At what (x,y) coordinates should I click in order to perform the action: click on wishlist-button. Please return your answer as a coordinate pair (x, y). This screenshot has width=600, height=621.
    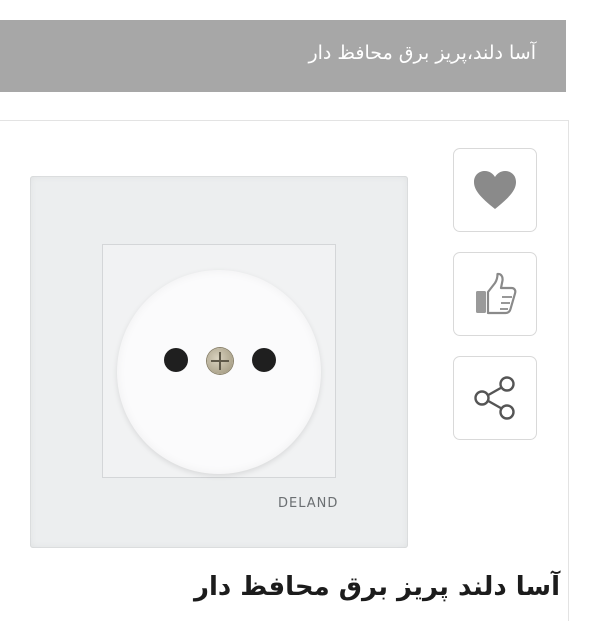
    Looking at the image, I should click on (495, 190).